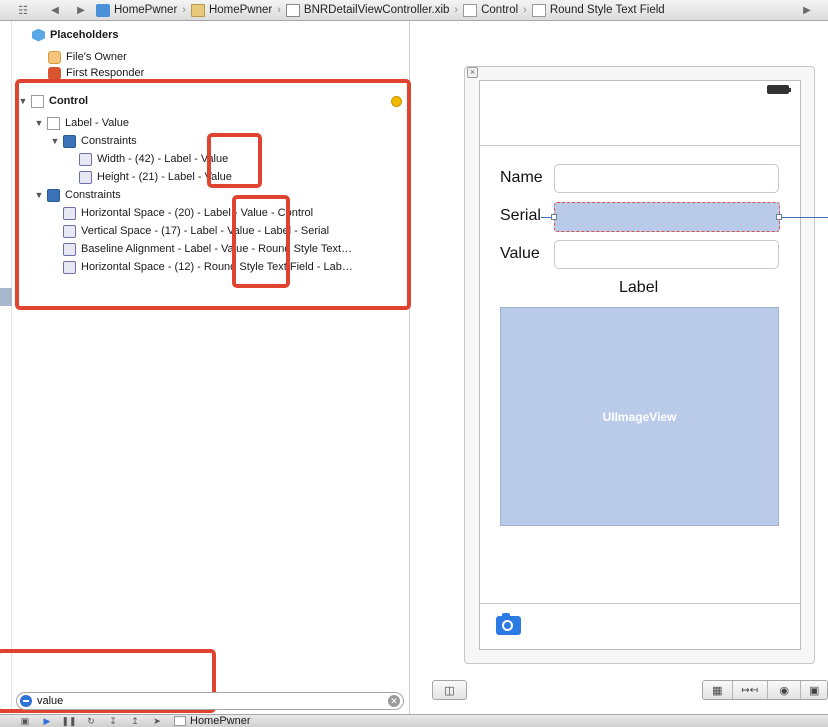 The image size is (828, 727). What do you see at coordinates (55, 10) in the screenshot?
I see `back-arrow-icon: ◀` at bounding box center [55, 10].